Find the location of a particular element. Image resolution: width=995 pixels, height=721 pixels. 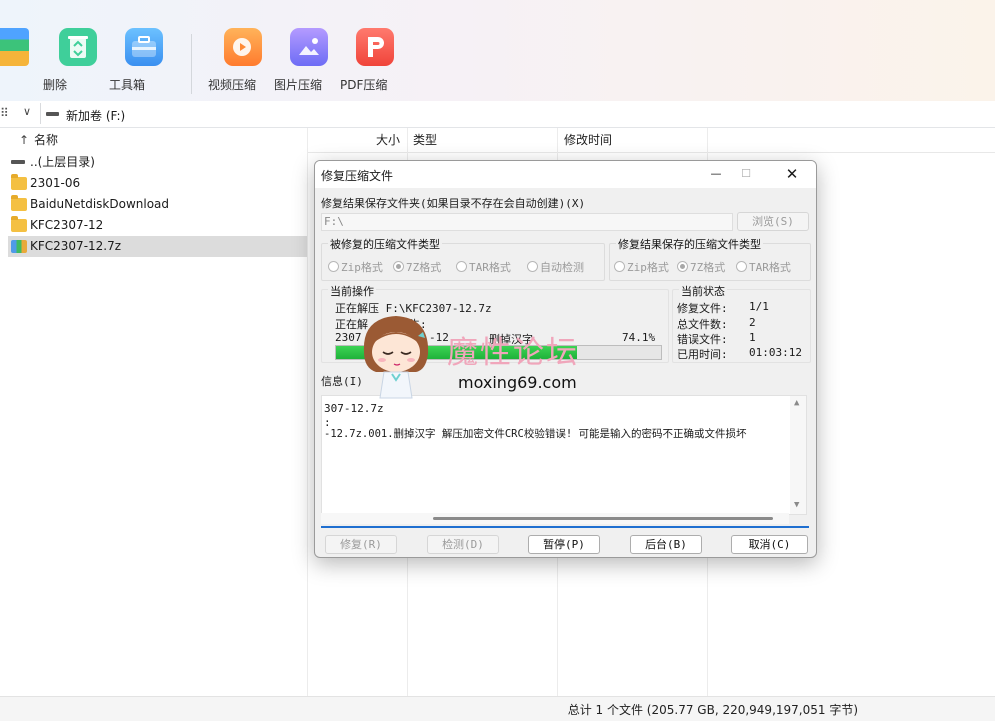

video-compress-icon is located at coordinates (243, 47).